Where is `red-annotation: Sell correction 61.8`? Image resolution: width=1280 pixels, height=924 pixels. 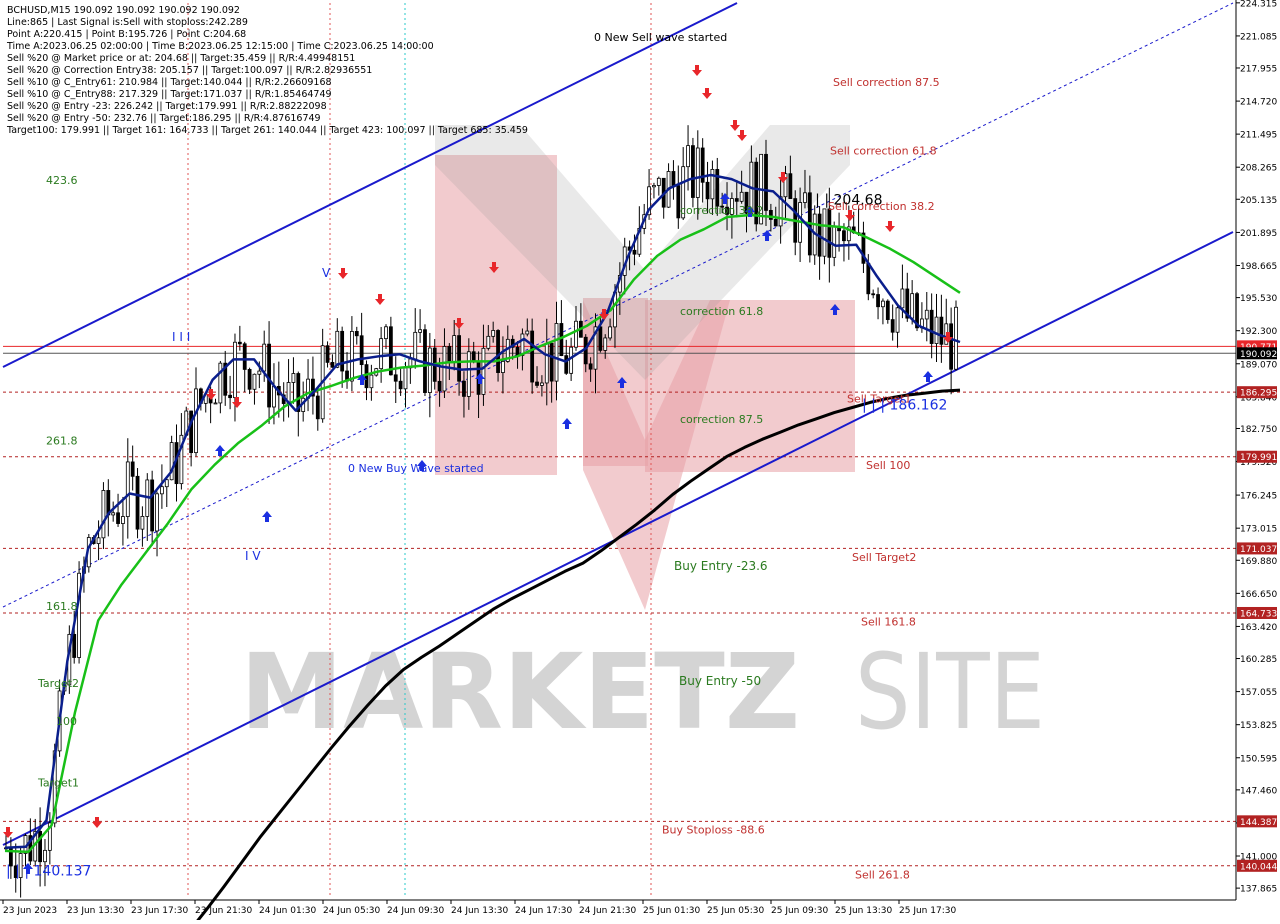 red-annotation: Sell correction 61.8 is located at coordinates (883, 150).